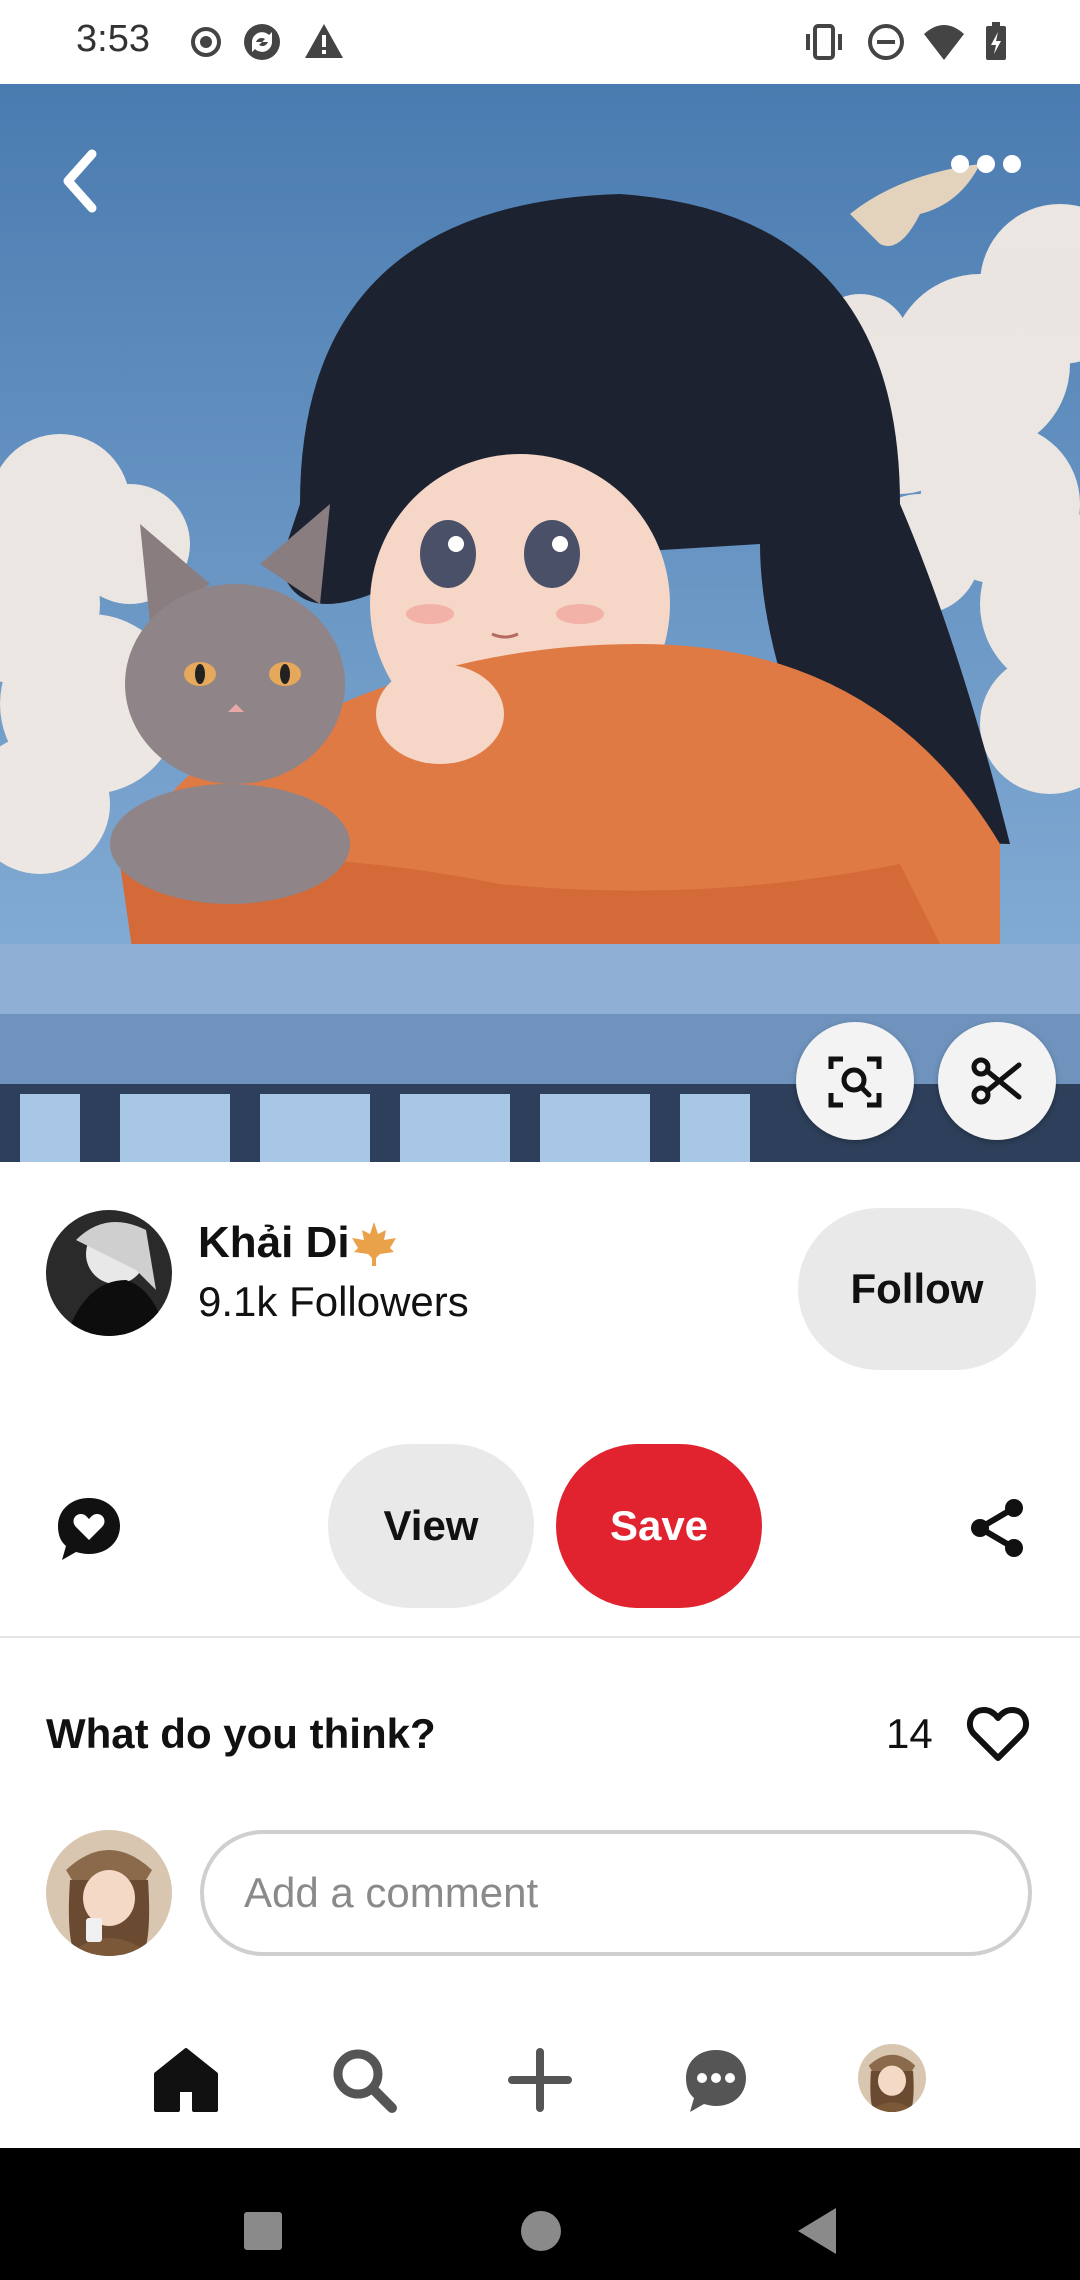  Describe the element at coordinates (986, 164) in the screenshot. I see `more-dots-icon` at that location.